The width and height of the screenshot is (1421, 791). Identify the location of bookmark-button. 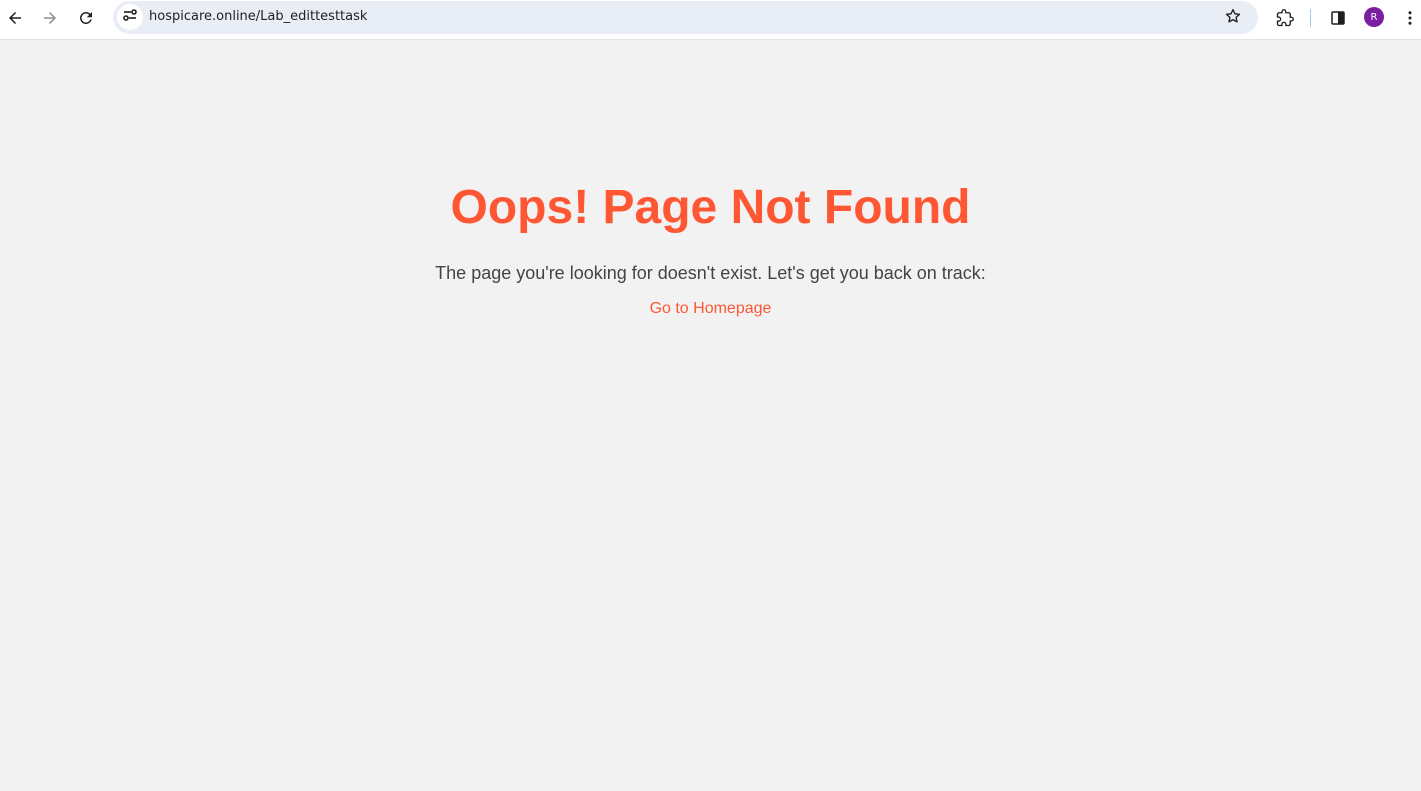
(1233, 18).